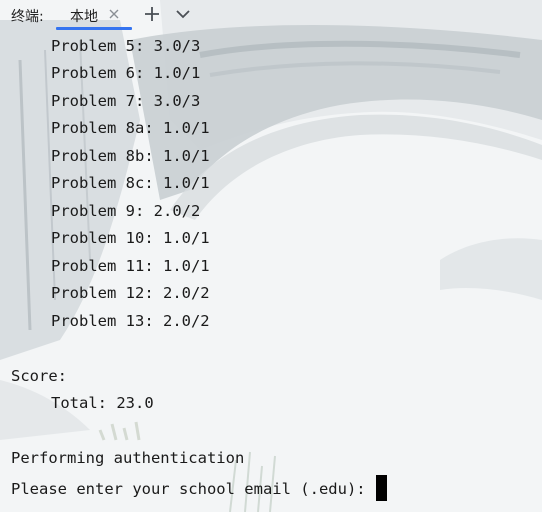 The width and height of the screenshot is (542, 512). I want to click on terminal-title: 终端:, so click(27, 17).